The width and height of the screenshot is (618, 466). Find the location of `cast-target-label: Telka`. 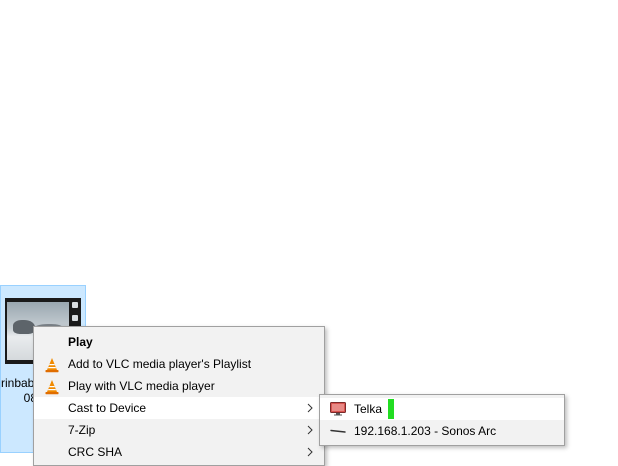

cast-target-label: Telka is located at coordinates (368, 409).